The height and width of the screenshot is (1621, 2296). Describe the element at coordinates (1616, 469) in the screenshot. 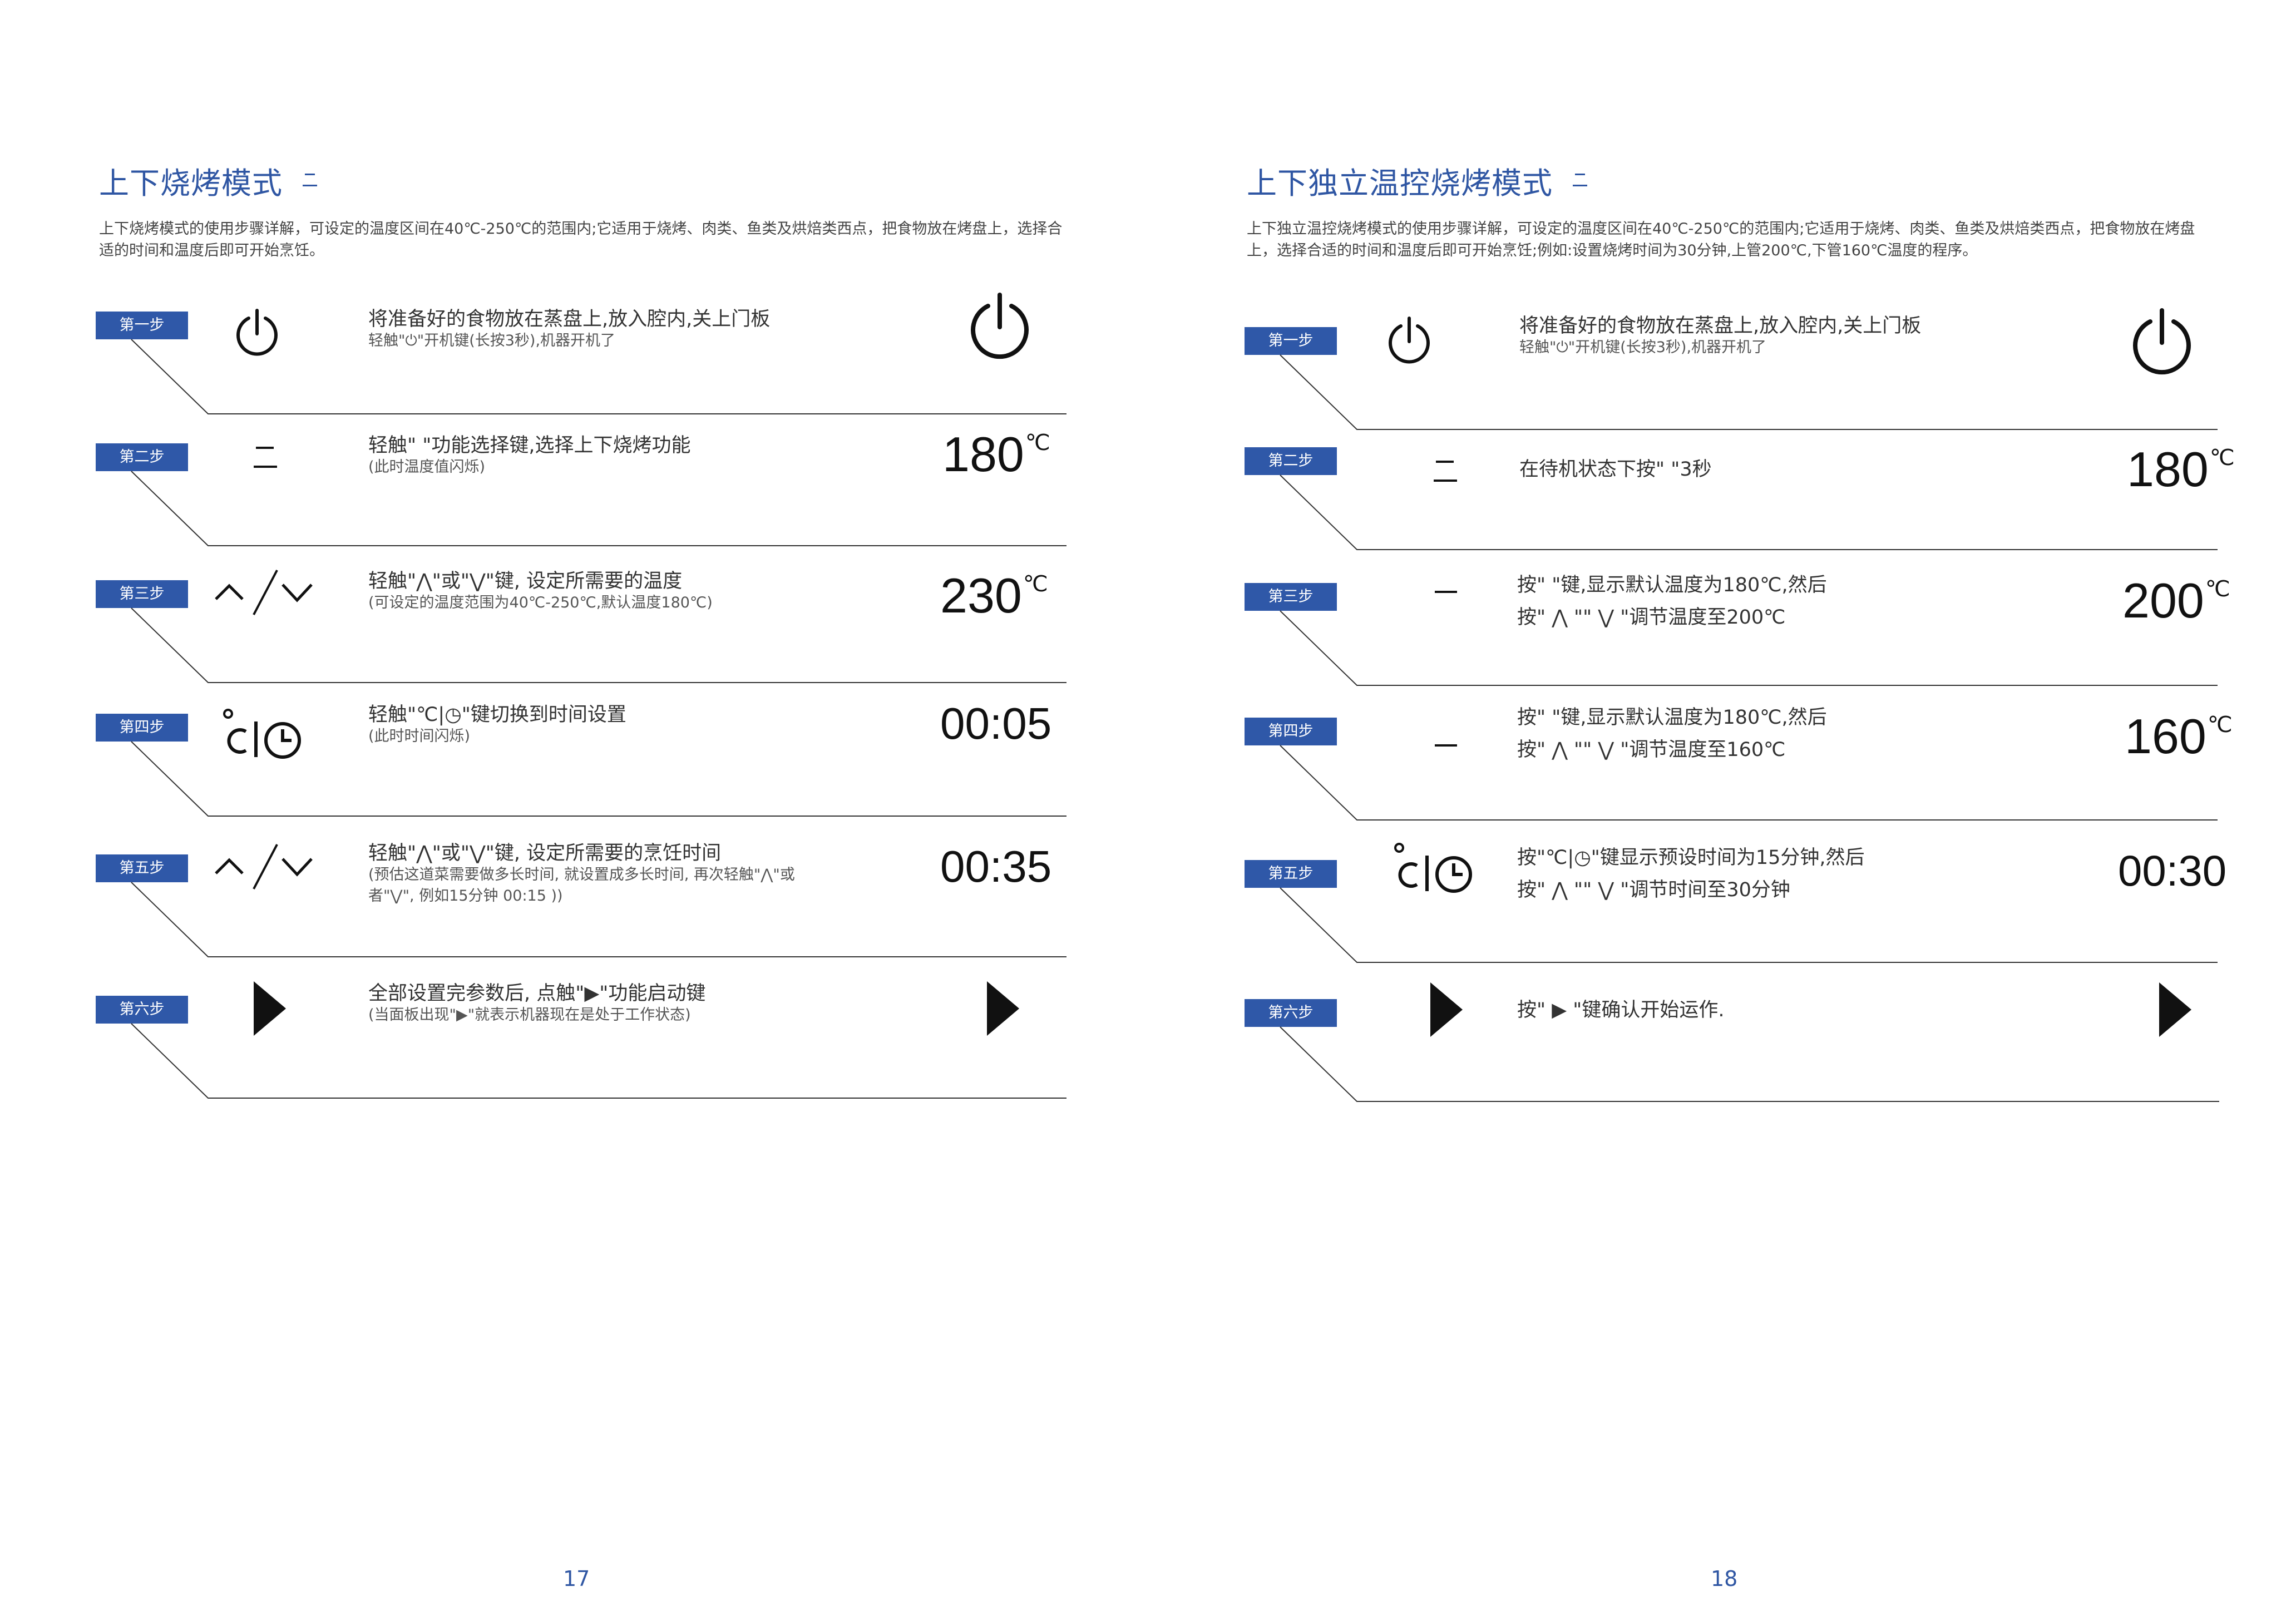

I see `step-instruction: 在待机状态下按" "3秒` at that location.